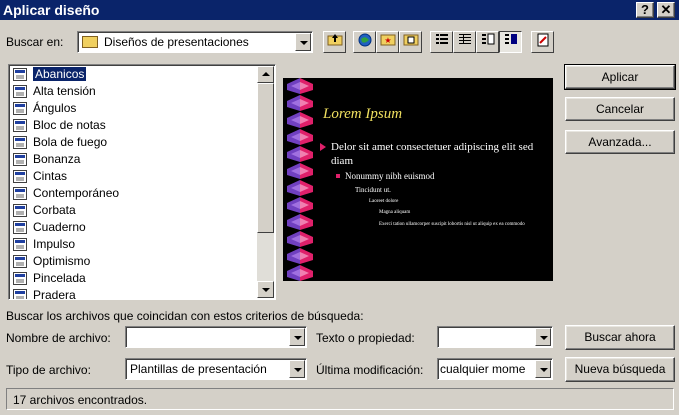 The image size is (679, 415). Describe the element at coordinates (370, 370) in the screenshot. I see `last-modified-label: Última modificación:` at that location.